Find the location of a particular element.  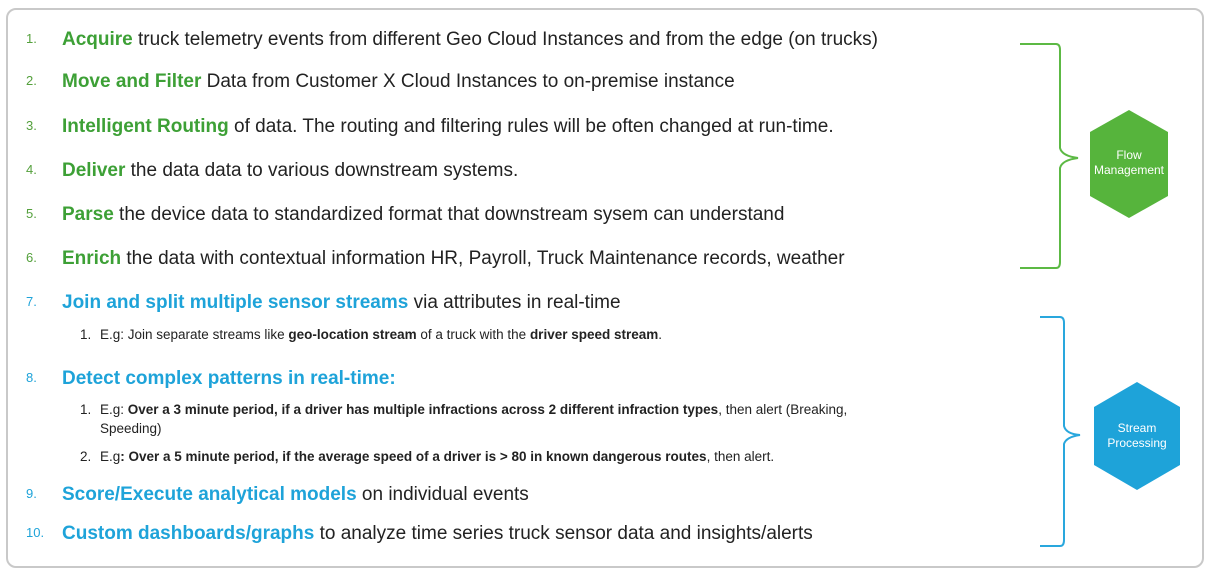

flow-bracket is located at coordinates (1049, 156).